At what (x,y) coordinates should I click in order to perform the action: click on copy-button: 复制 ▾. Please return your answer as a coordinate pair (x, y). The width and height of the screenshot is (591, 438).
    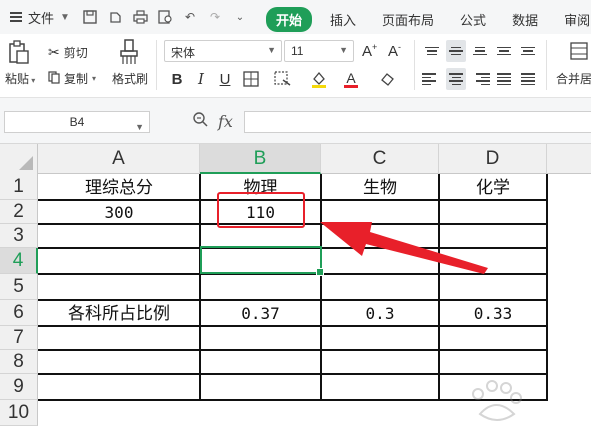
    Looking at the image, I should click on (72, 78).